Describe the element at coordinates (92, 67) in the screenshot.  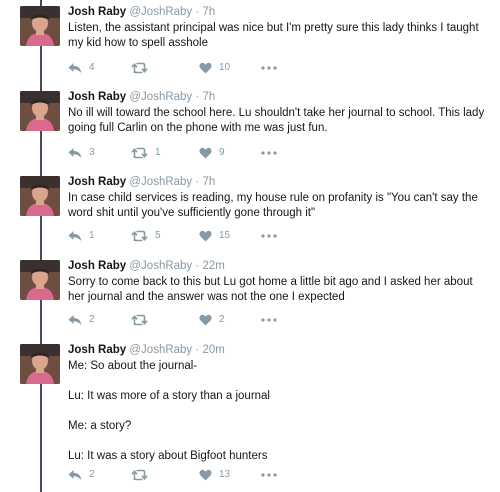
I see `reply-count: 4` at that location.